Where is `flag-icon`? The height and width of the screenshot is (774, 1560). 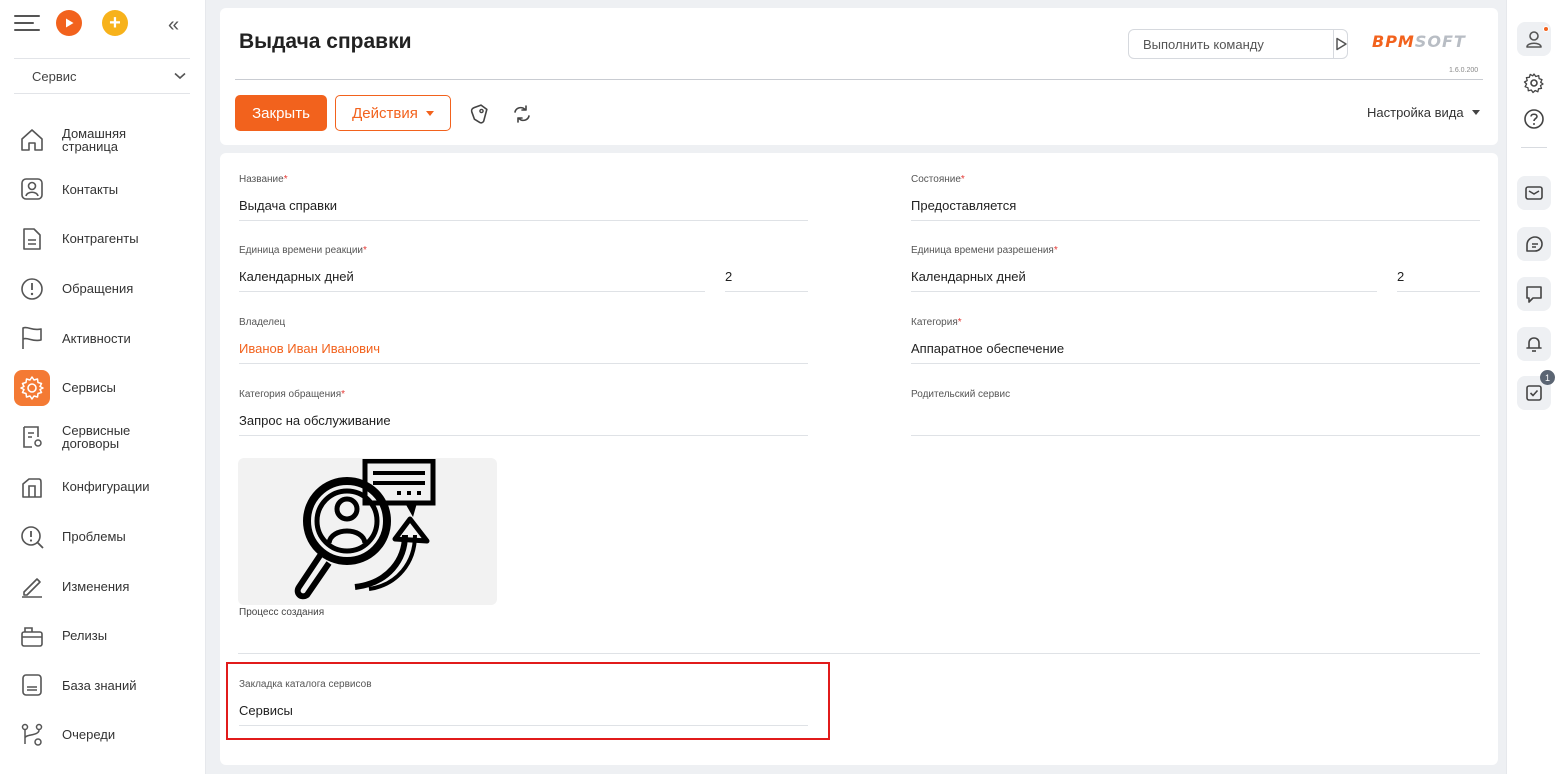
flag-icon is located at coordinates (32, 338).